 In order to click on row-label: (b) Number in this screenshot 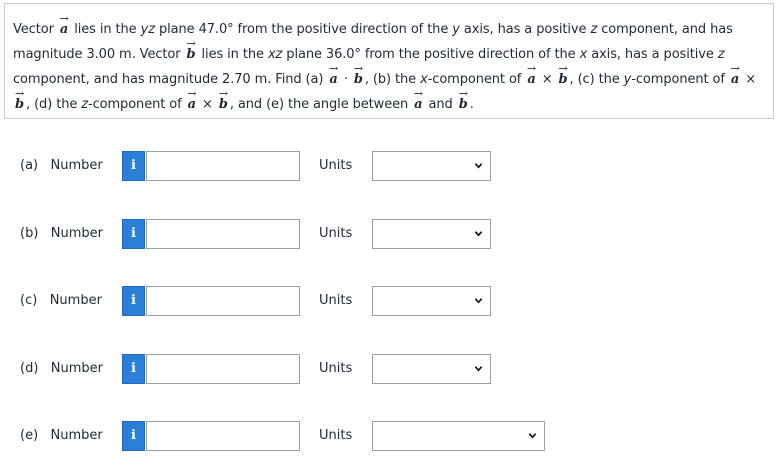, I will do `click(62, 233)`.